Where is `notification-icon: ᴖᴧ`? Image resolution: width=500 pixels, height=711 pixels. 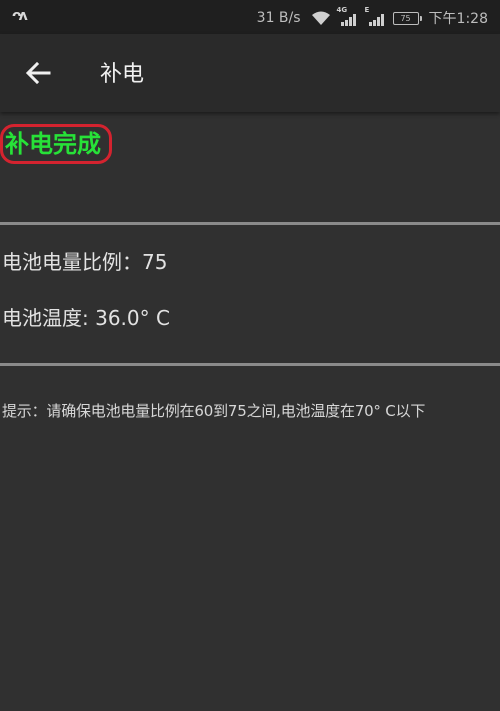
notification-icon: ᴖᴧ is located at coordinates (20, 16).